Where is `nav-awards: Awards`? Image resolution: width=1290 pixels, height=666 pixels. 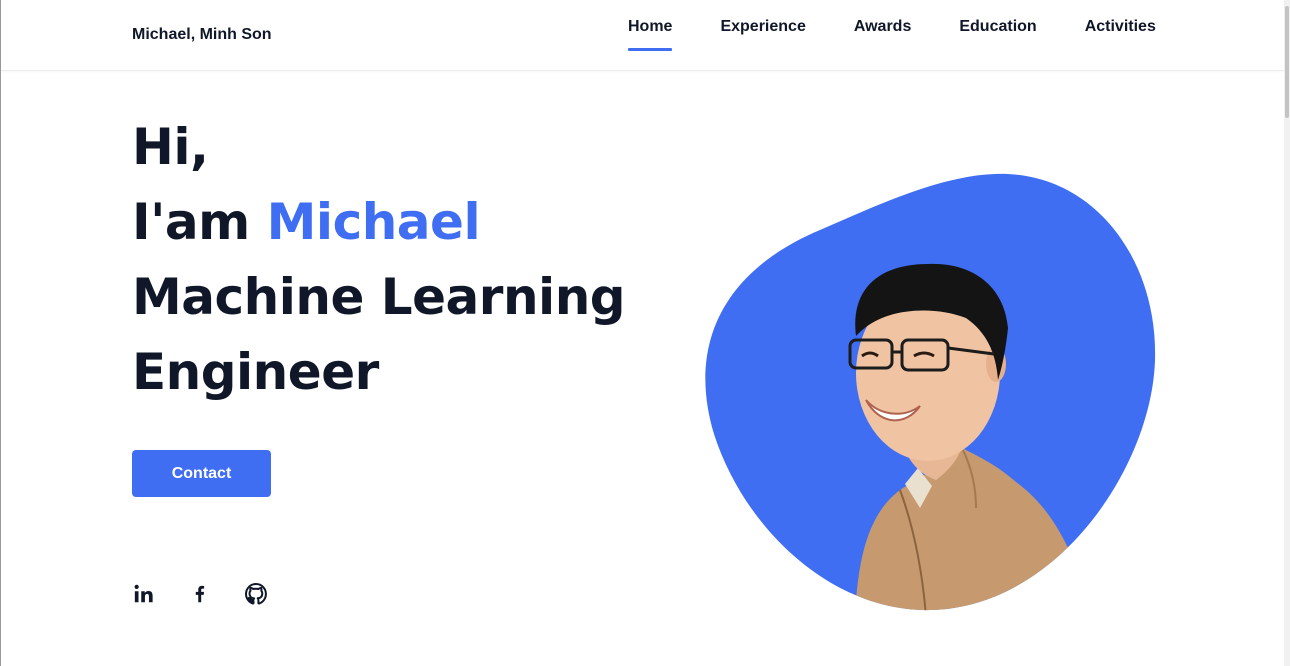 nav-awards: Awards is located at coordinates (883, 34).